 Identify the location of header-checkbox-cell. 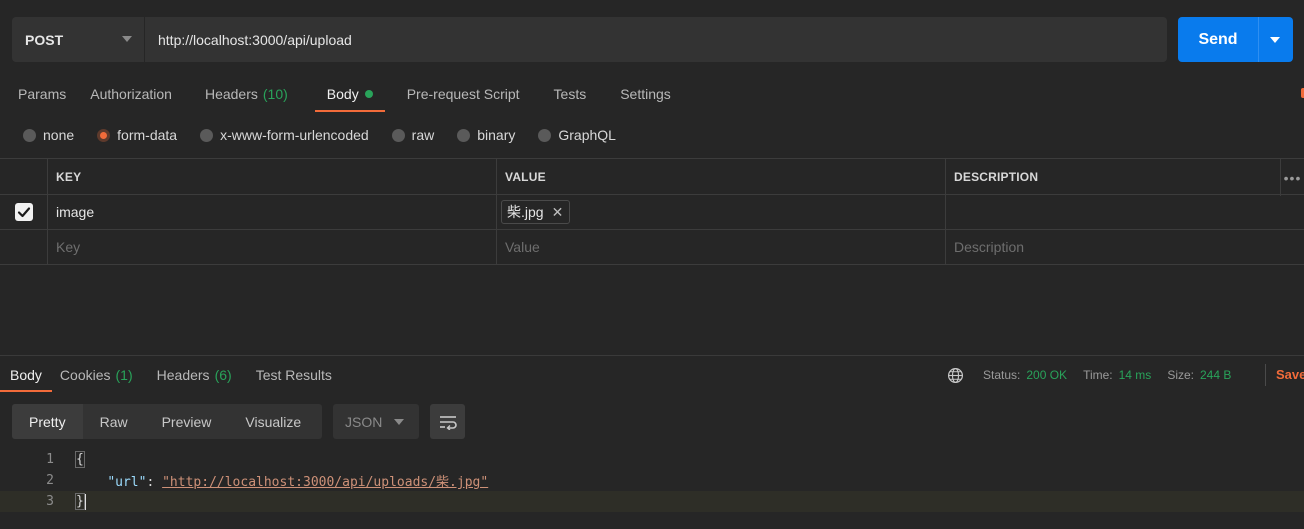
(24, 176).